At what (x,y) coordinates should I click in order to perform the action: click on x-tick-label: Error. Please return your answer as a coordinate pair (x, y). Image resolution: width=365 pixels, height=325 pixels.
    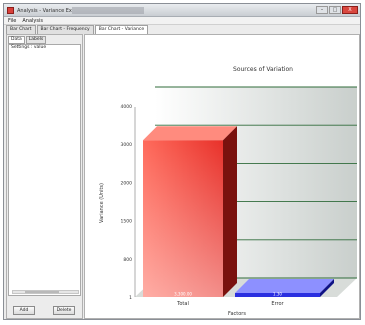
    Looking at the image, I should click on (277, 304).